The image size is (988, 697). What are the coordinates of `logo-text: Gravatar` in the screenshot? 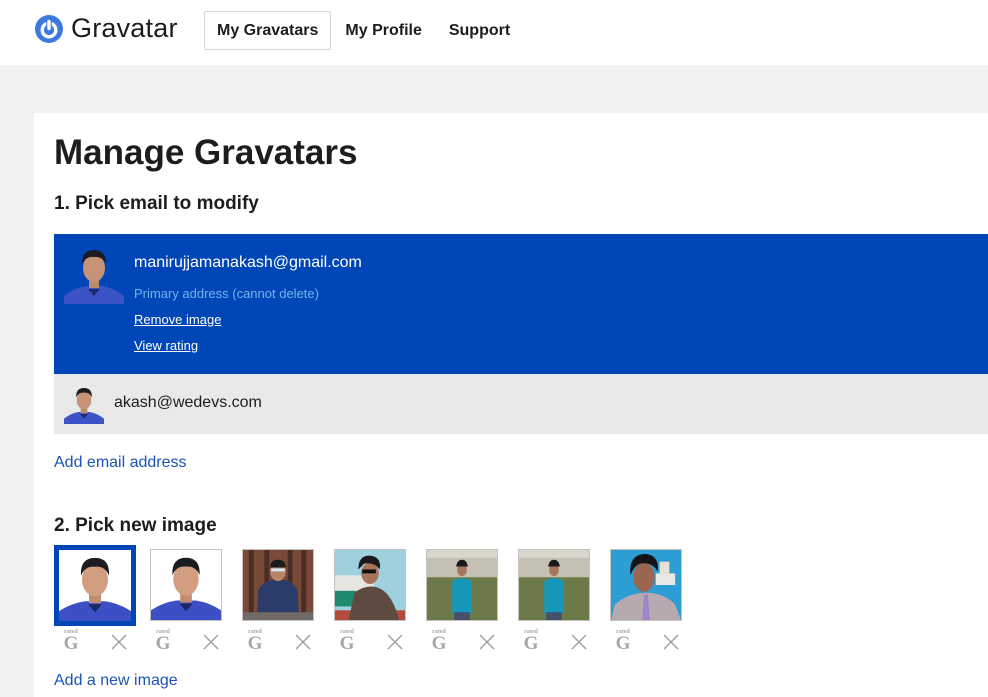 It's located at (124, 28).